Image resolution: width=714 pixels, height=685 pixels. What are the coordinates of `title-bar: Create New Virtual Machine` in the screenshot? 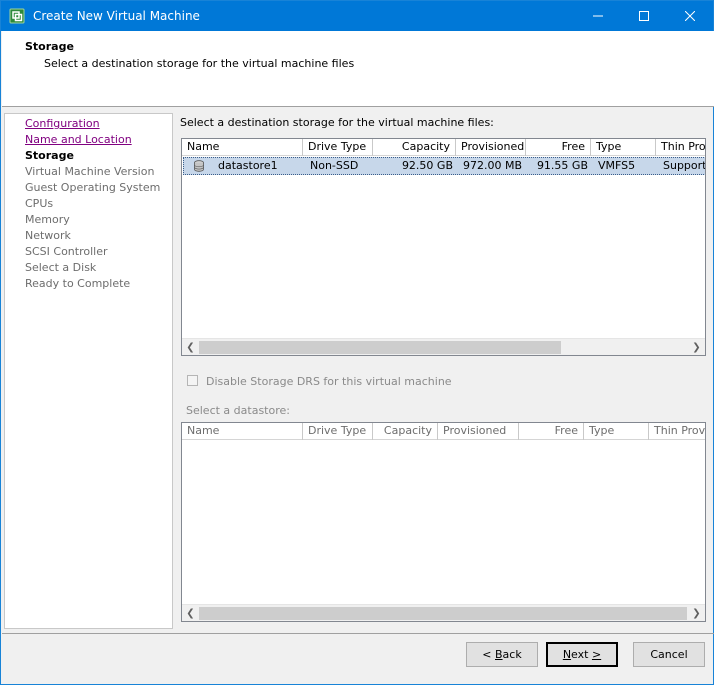 It's located at (357, 16).